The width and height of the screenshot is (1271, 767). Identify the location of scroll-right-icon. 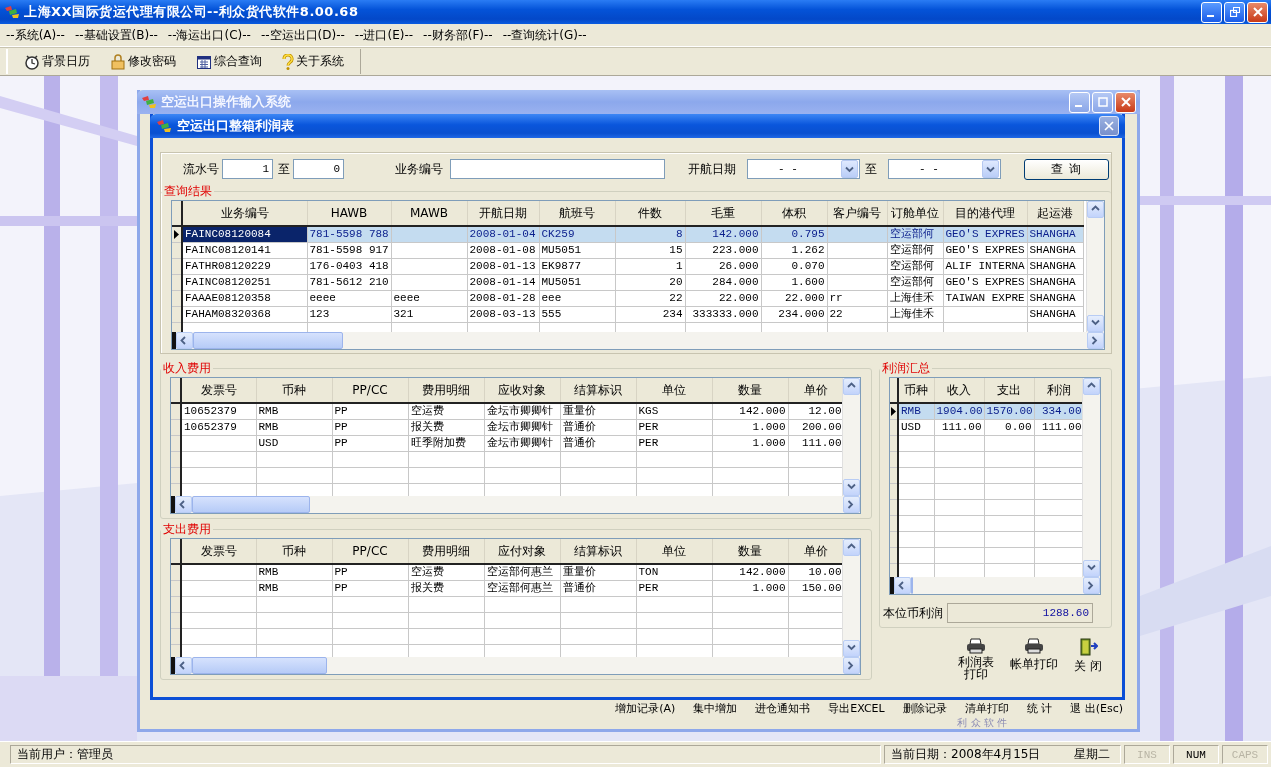
(851, 665).